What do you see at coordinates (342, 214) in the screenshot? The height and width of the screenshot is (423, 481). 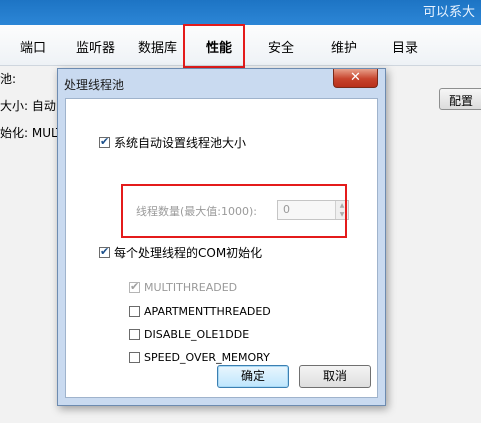 I see `stepper-down-icon: ▼` at bounding box center [342, 214].